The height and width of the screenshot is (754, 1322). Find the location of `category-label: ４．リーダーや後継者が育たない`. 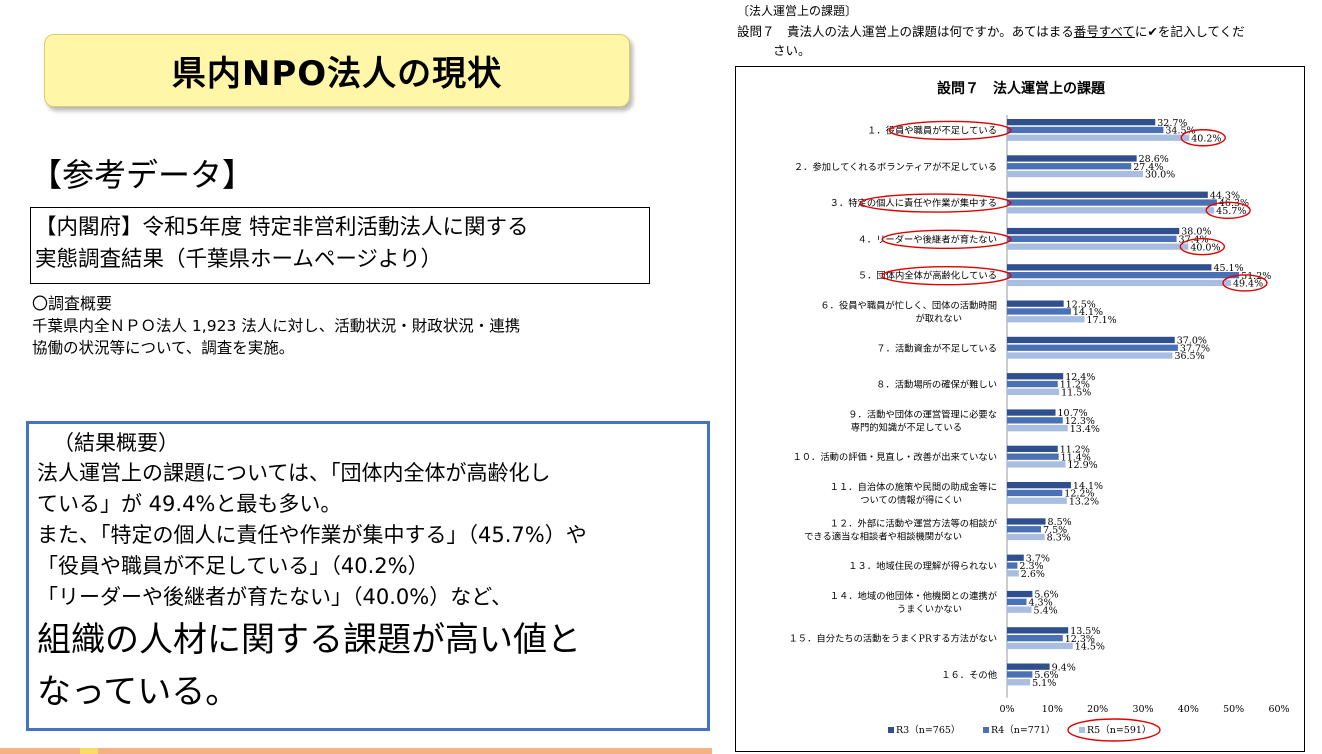

category-label: ４．リーダーや後継者が育たない is located at coordinates (927, 239).